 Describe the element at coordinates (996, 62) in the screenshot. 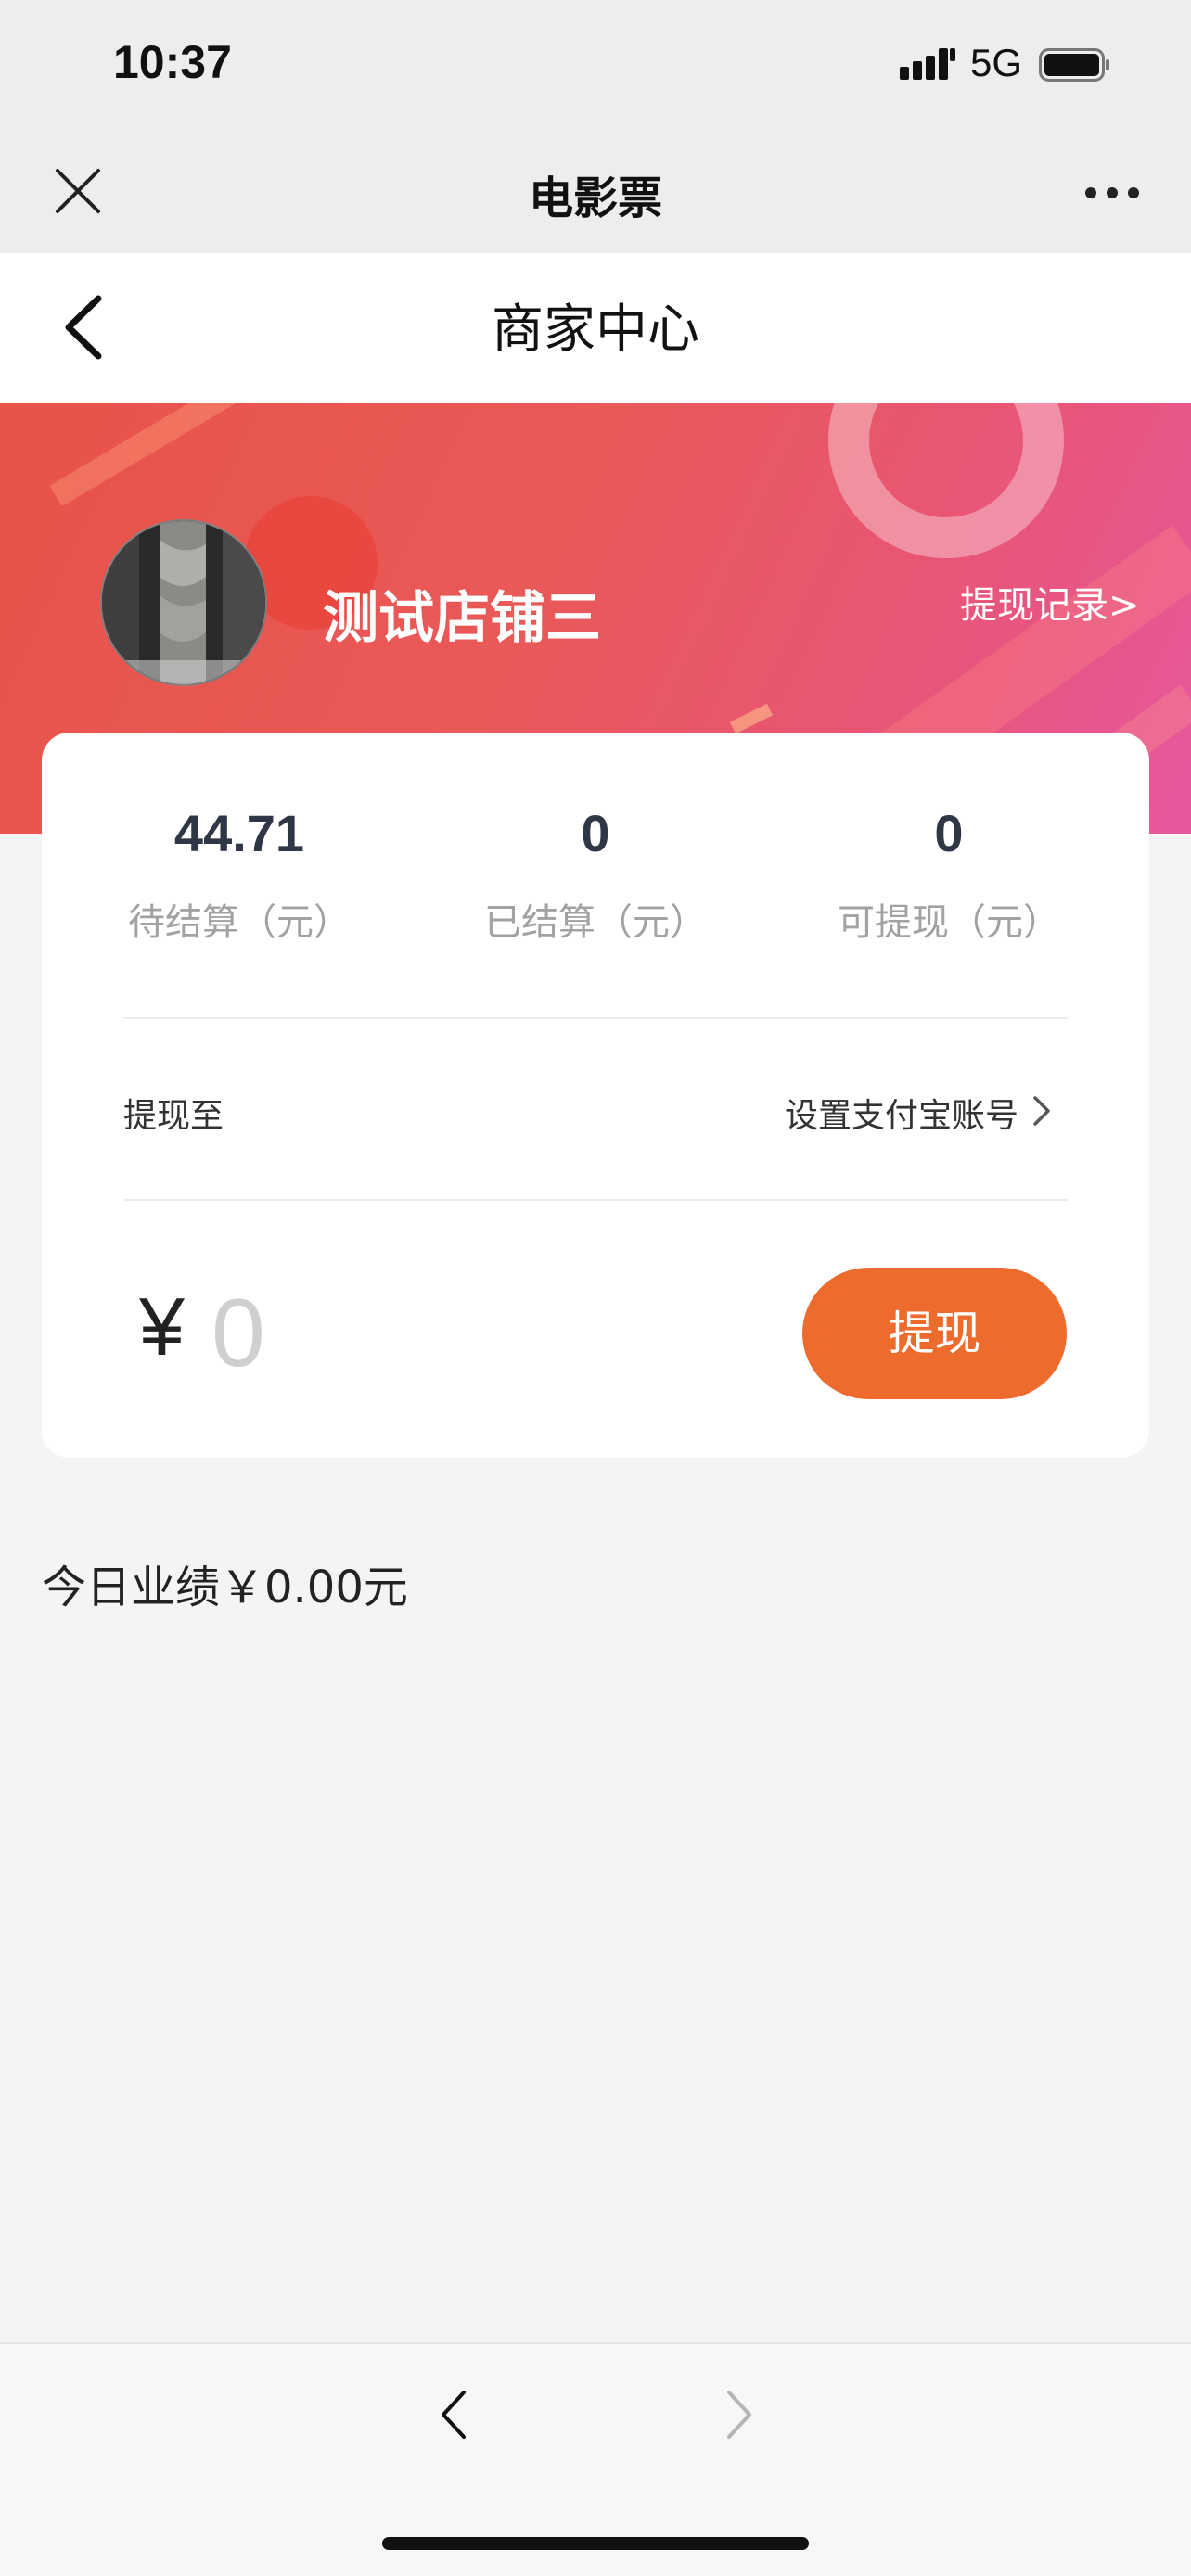

I see `network-type: 5G` at that location.